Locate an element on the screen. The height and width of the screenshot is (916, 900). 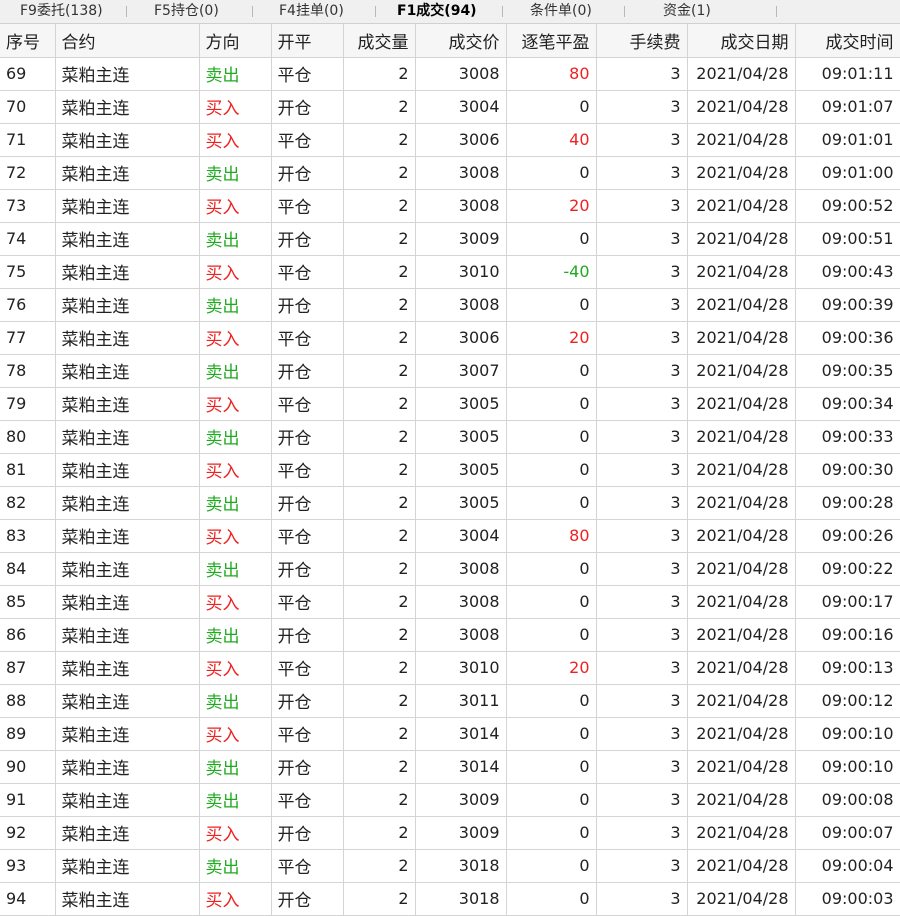
col-header-direction: 方向 is located at coordinates (235, 41).